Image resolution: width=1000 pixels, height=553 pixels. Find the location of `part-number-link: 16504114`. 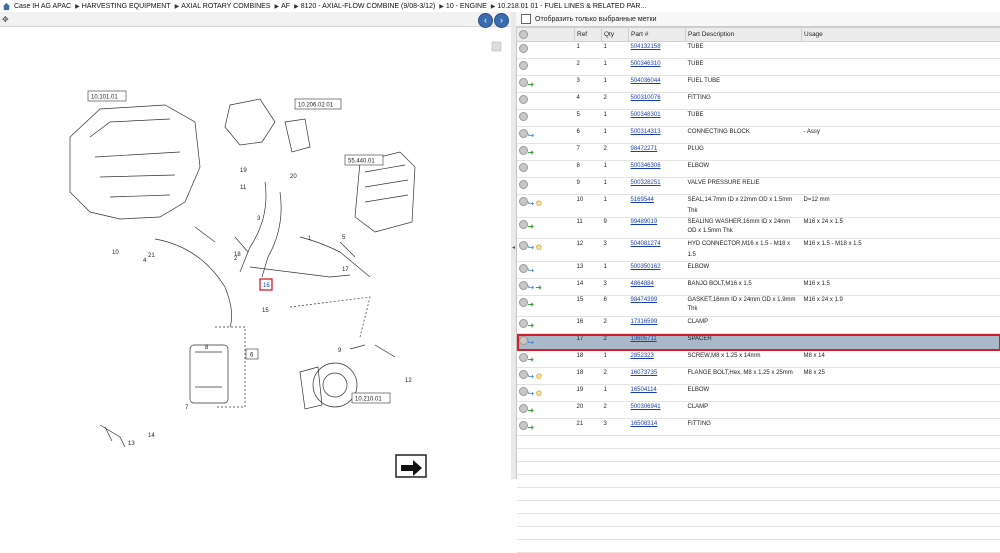

part-number-link: 16504114 is located at coordinates (644, 390).